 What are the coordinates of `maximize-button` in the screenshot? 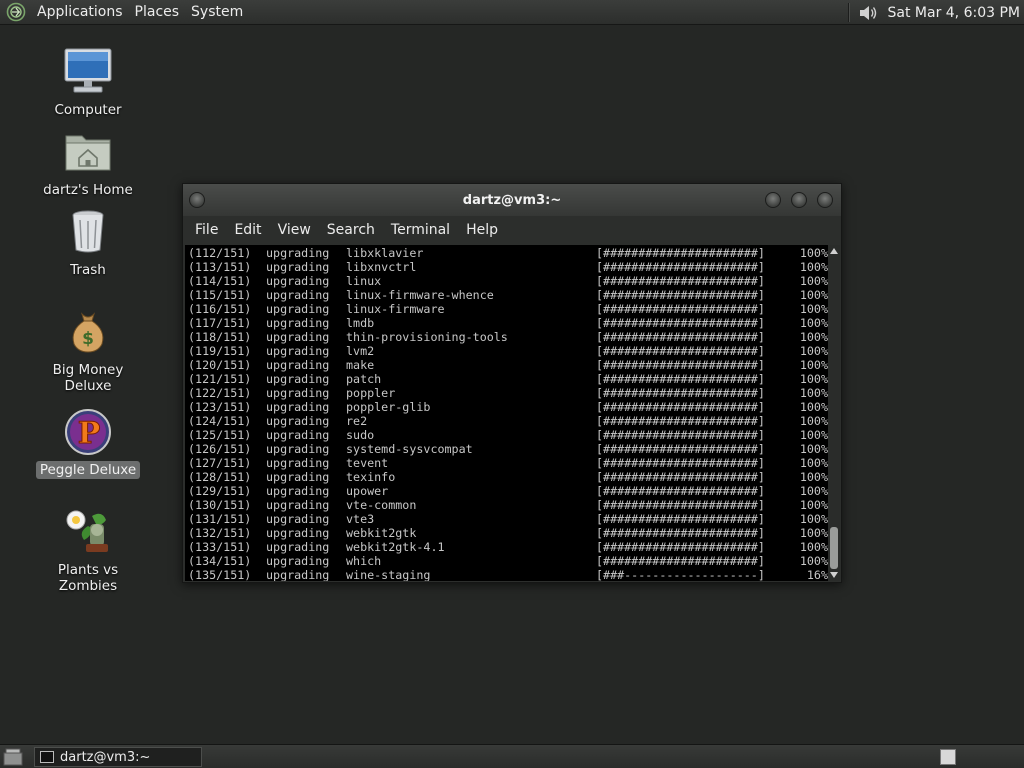 It's located at (799, 200).